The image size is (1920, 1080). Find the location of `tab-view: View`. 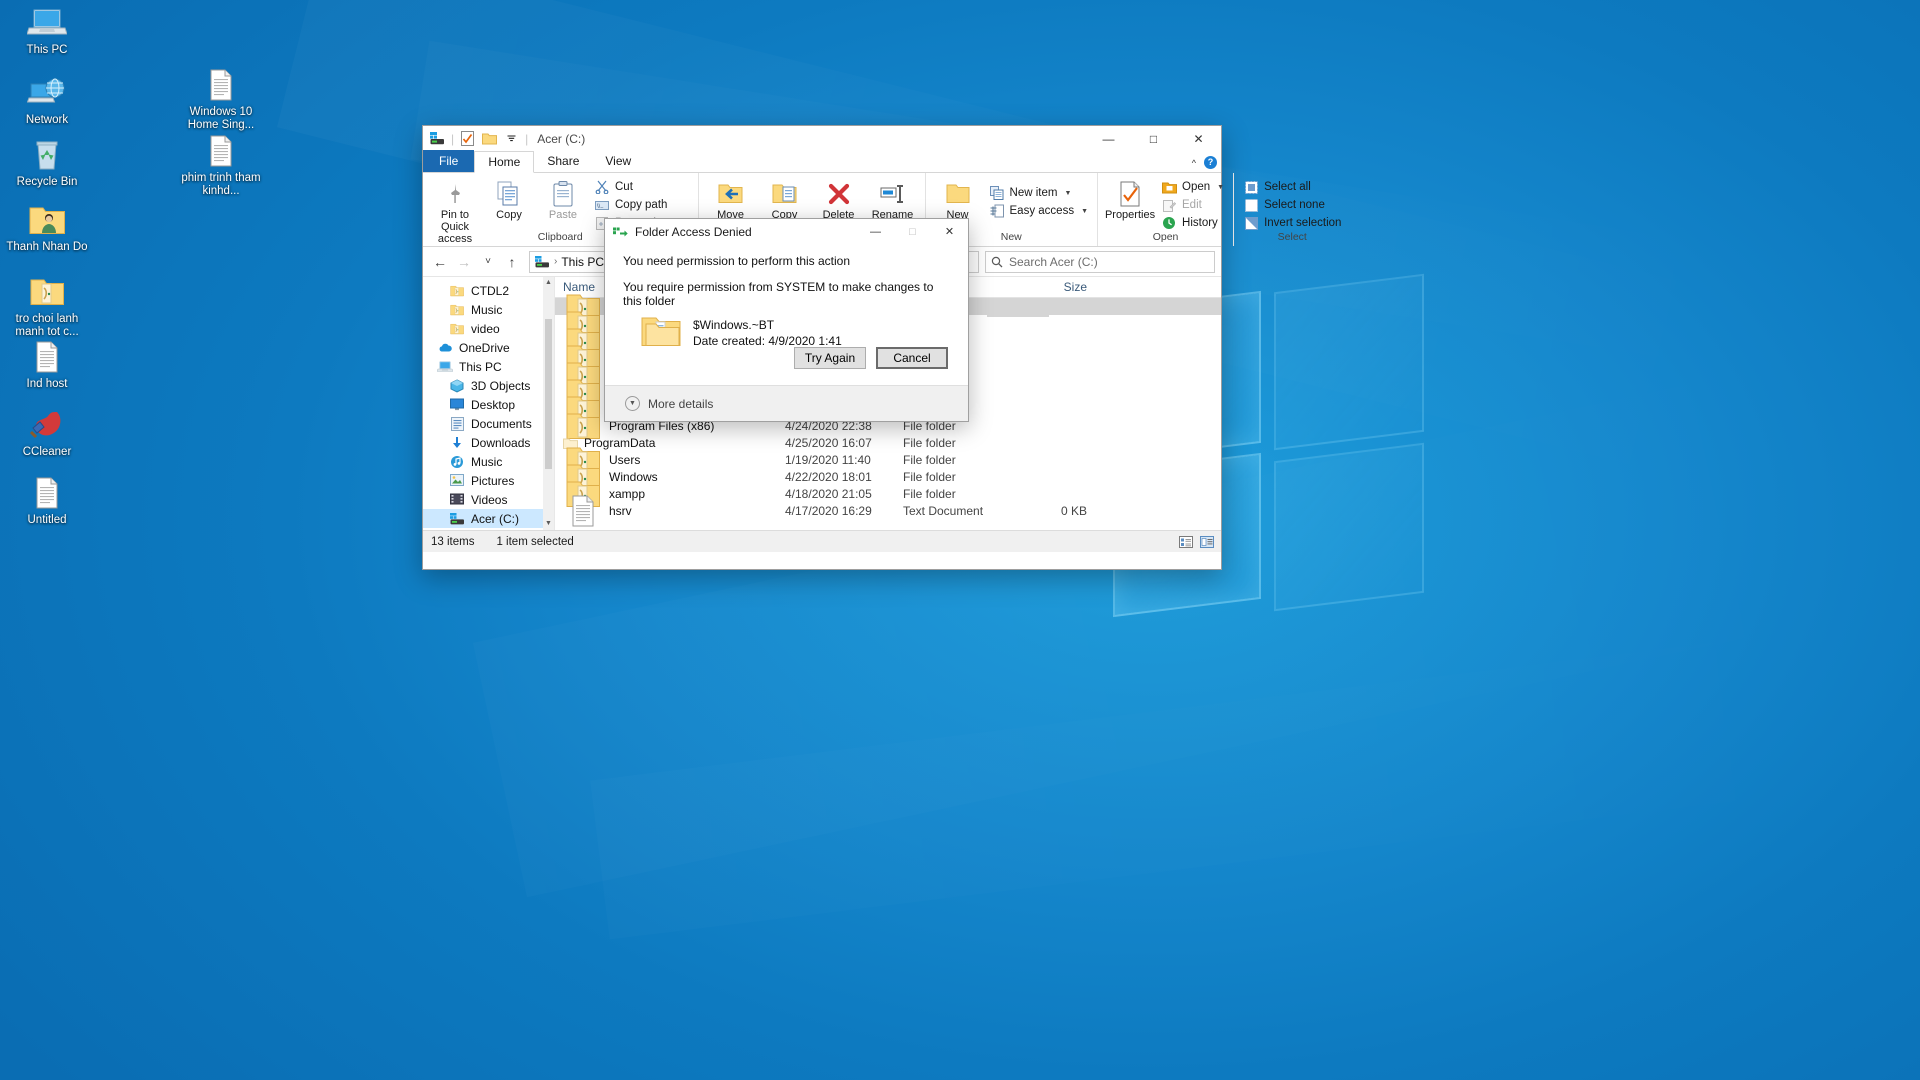

tab-view: View is located at coordinates (618, 161).